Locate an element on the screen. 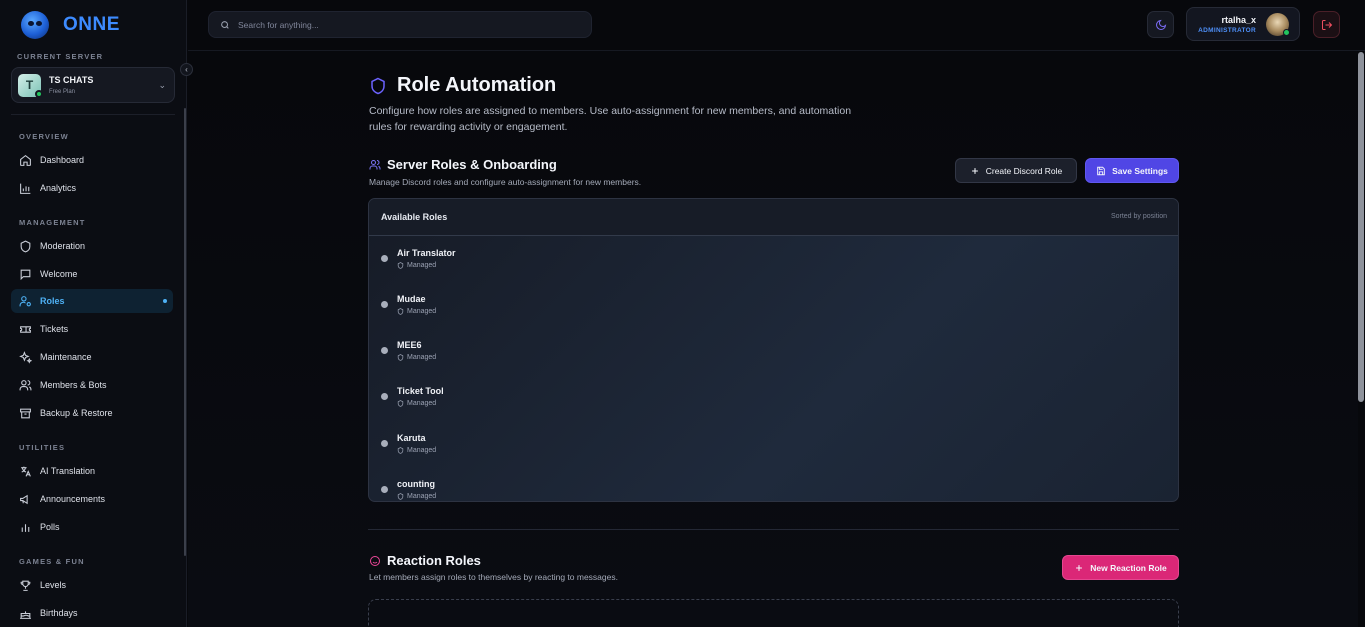  list-item: Air Translator Managed is located at coordinates (773, 259).